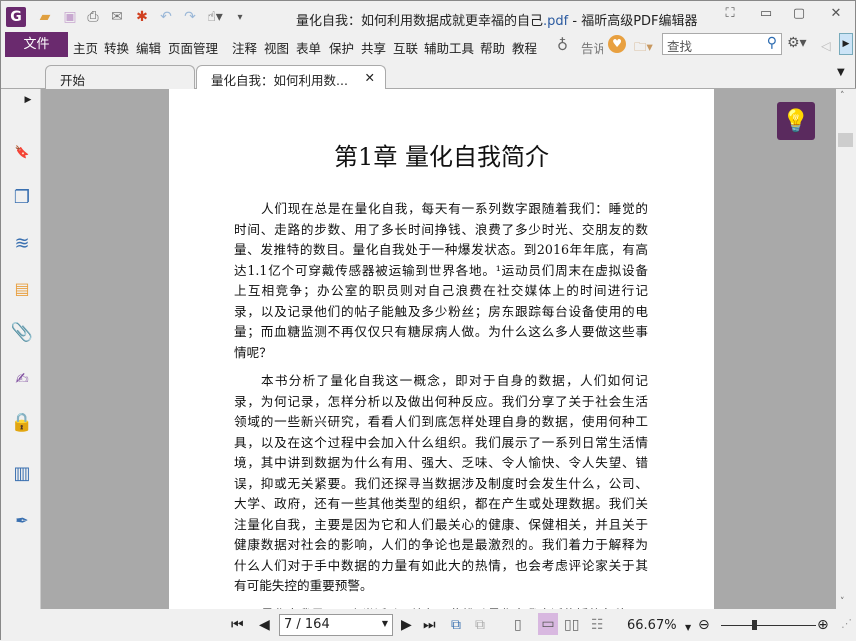  I want to click on continuous-page-icon: ▭, so click(548, 624).